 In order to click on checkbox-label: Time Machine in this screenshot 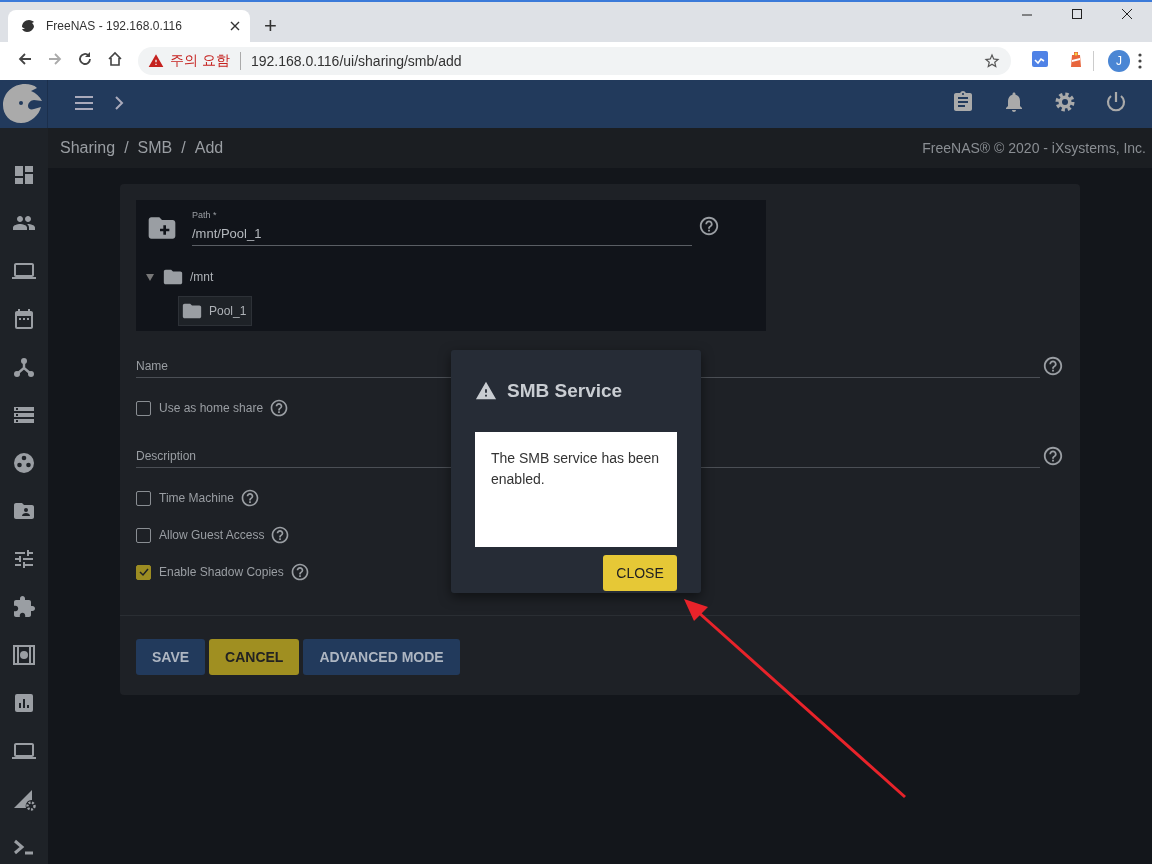, I will do `click(196, 498)`.